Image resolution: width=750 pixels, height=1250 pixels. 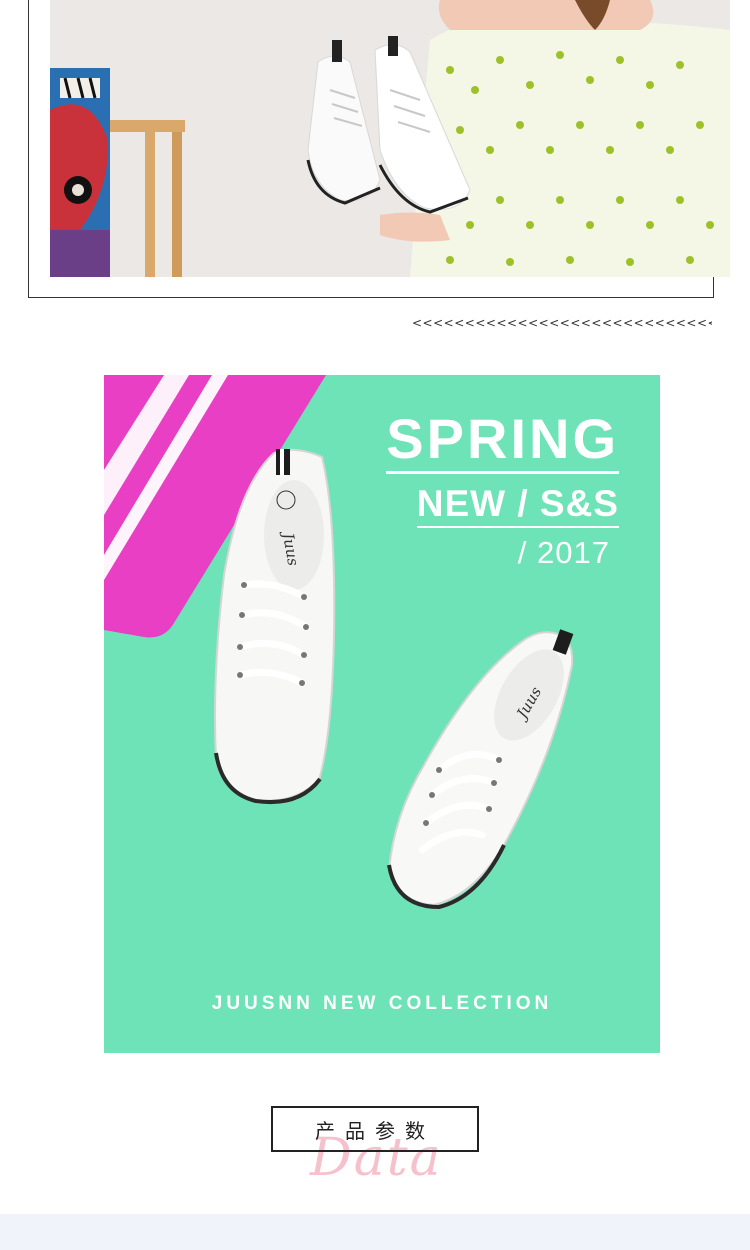 I want to click on decorative-arrows: <<<<<<<<<<<<<<<<<<<<<<<<<<<<<<, so click(x=562, y=323).